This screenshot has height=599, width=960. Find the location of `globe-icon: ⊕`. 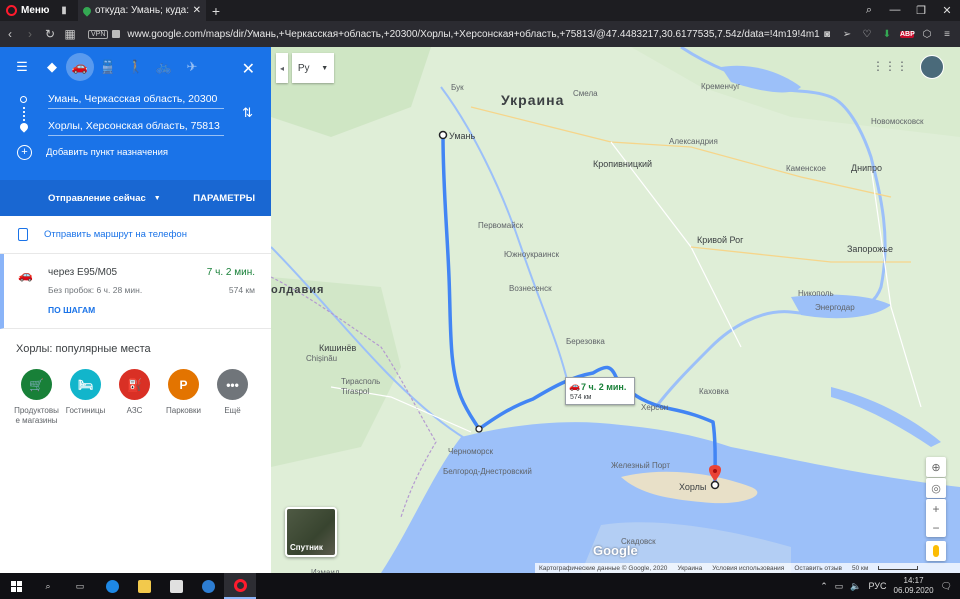

globe-icon: ⊕ is located at coordinates (936, 467).